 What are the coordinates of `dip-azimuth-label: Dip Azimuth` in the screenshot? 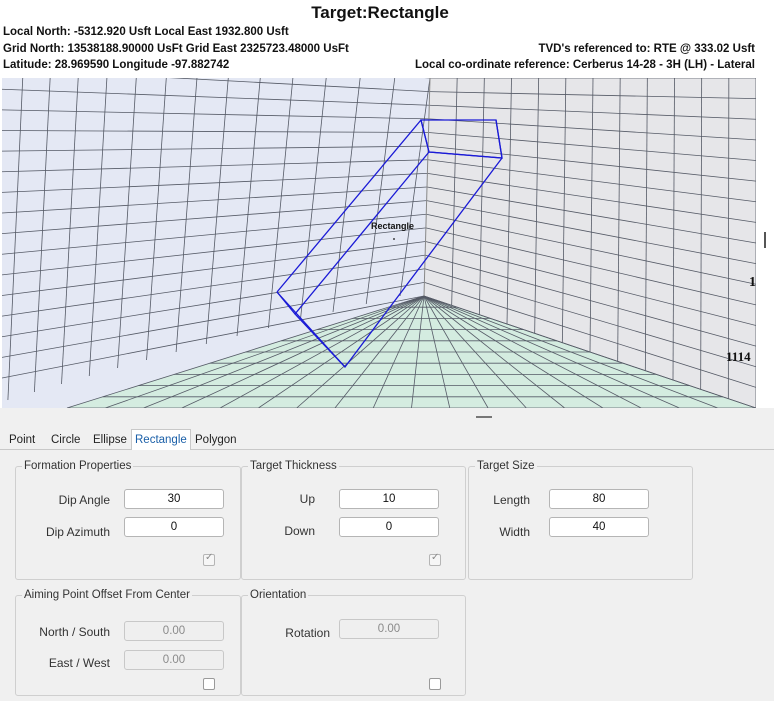 It's located at (77, 532).